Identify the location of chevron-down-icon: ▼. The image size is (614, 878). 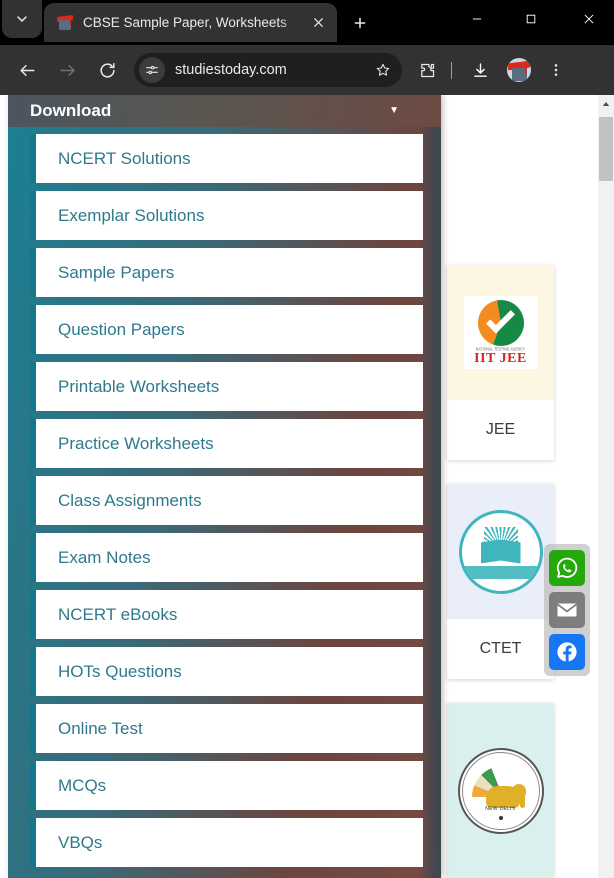
(394, 111).